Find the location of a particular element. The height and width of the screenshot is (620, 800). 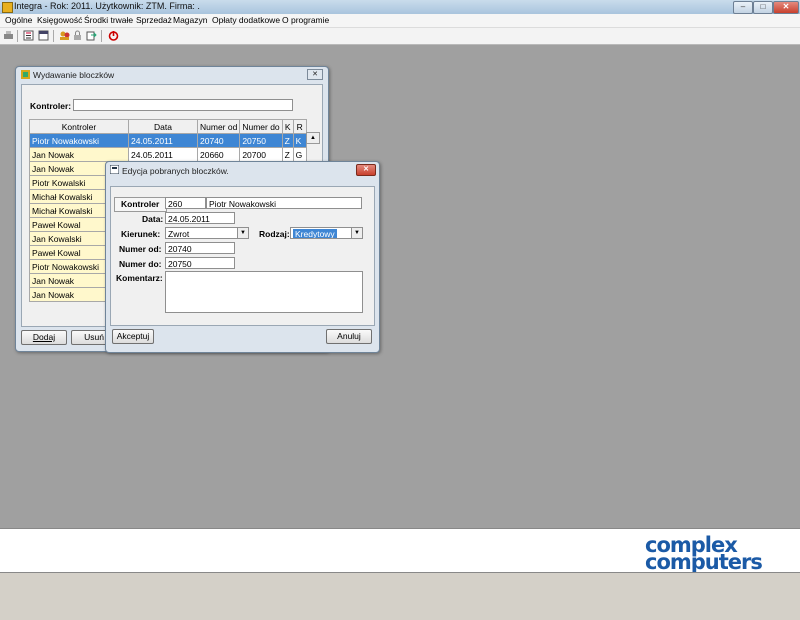

minimize-button: – is located at coordinates (743, 7).